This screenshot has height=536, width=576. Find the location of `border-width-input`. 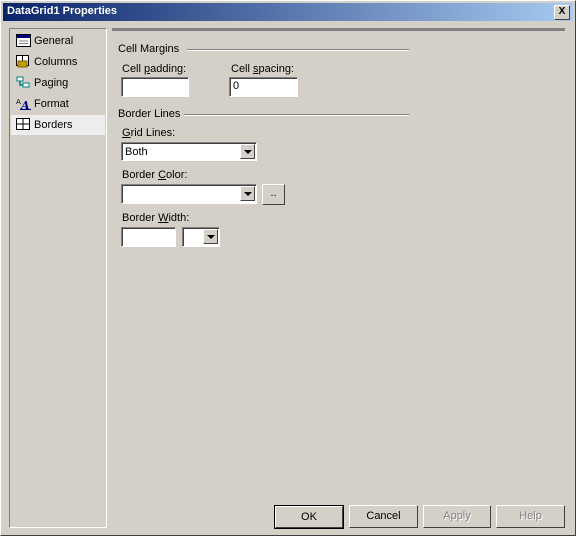

border-width-input is located at coordinates (148, 237).